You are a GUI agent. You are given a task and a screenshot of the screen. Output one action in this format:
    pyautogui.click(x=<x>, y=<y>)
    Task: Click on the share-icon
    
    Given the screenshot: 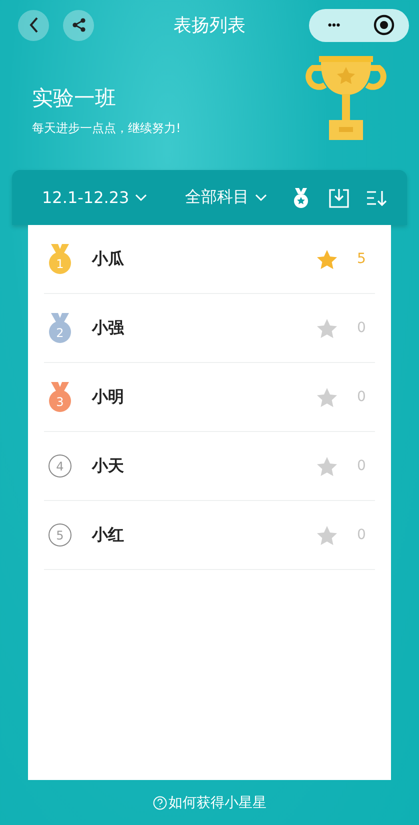 What is the action you would take?
    pyautogui.click(x=79, y=25)
    